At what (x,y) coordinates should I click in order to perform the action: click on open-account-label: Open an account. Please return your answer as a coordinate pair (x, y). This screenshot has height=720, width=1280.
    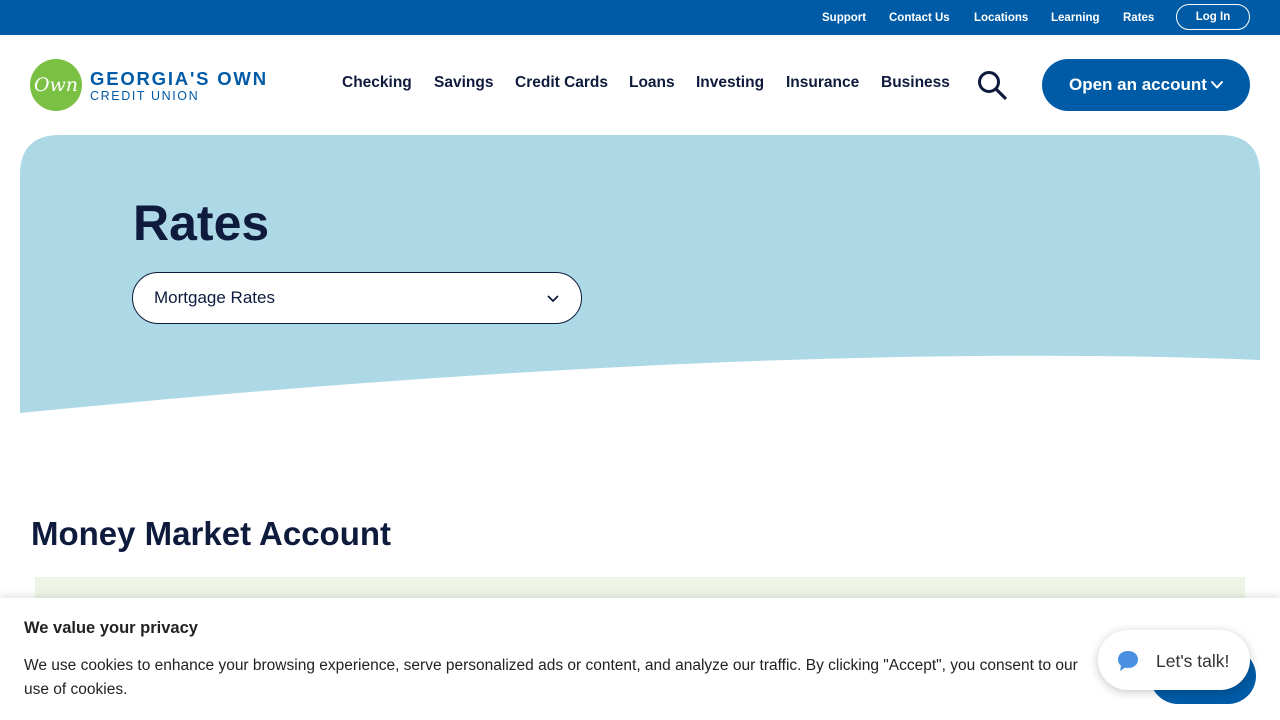
    Looking at the image, I should click on (1138, 84).